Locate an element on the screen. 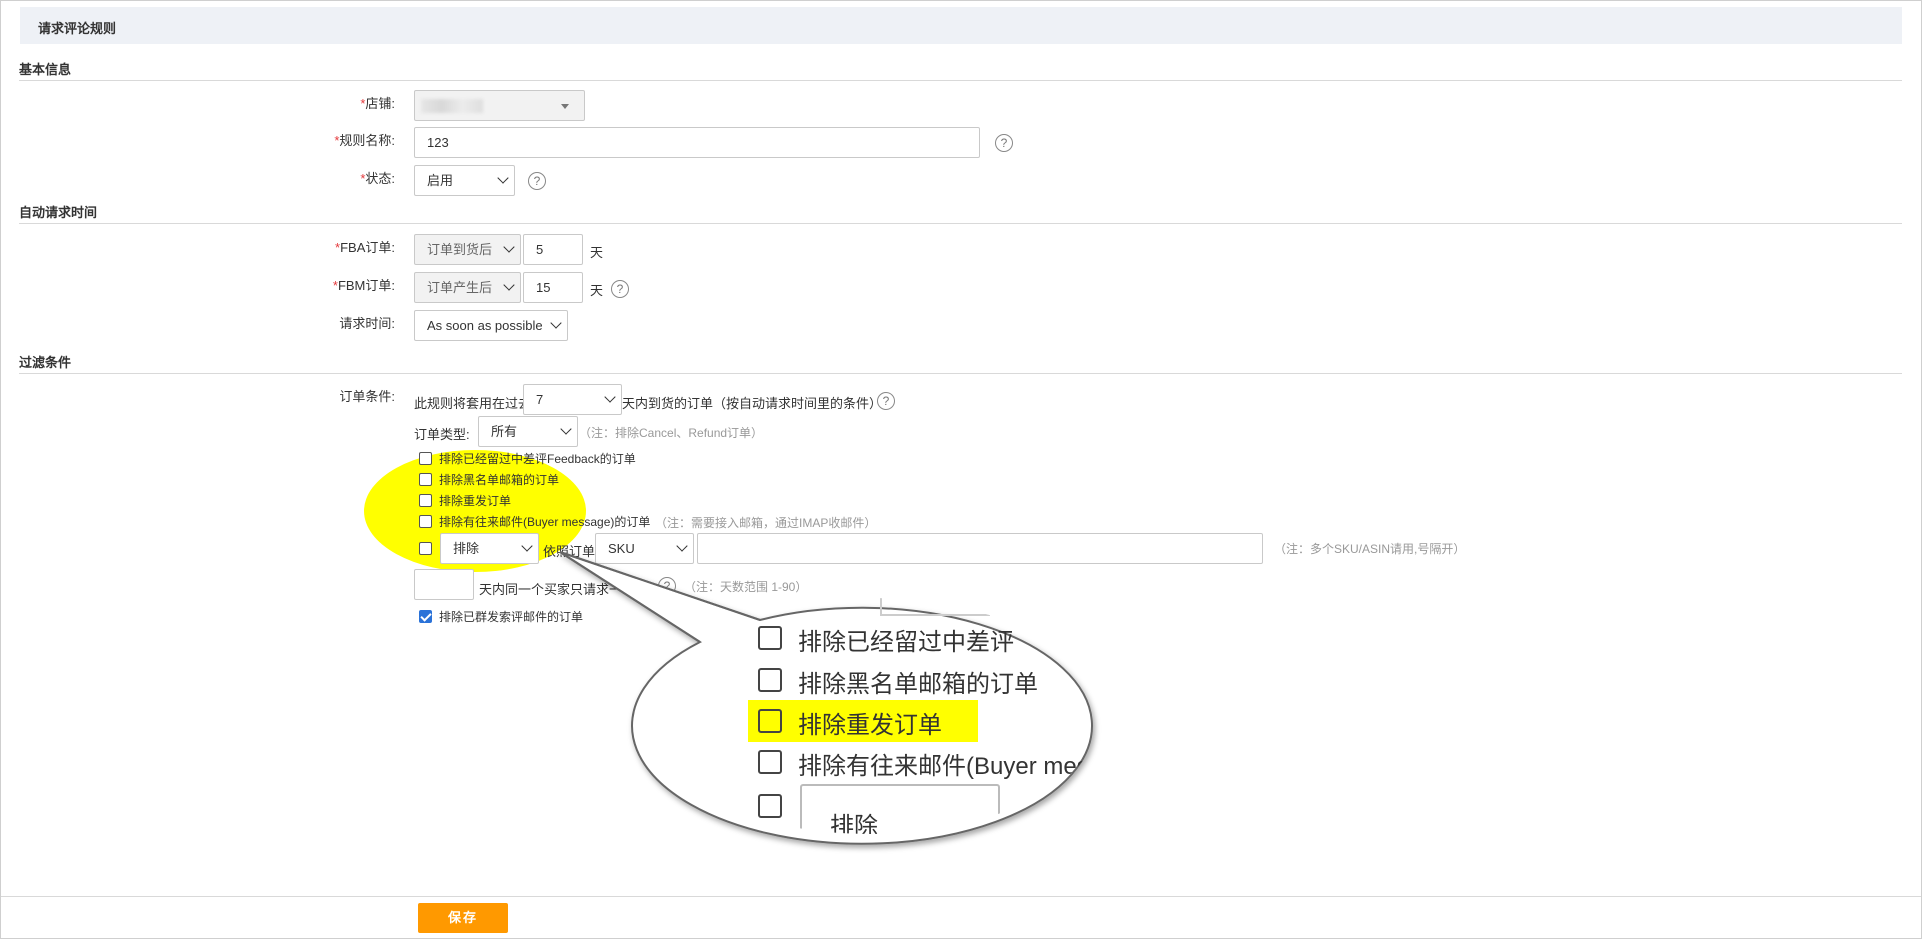 This screenshot has height=939, width=1922. rule-name-label: *规则名称: is located at coordinates (364, 140).